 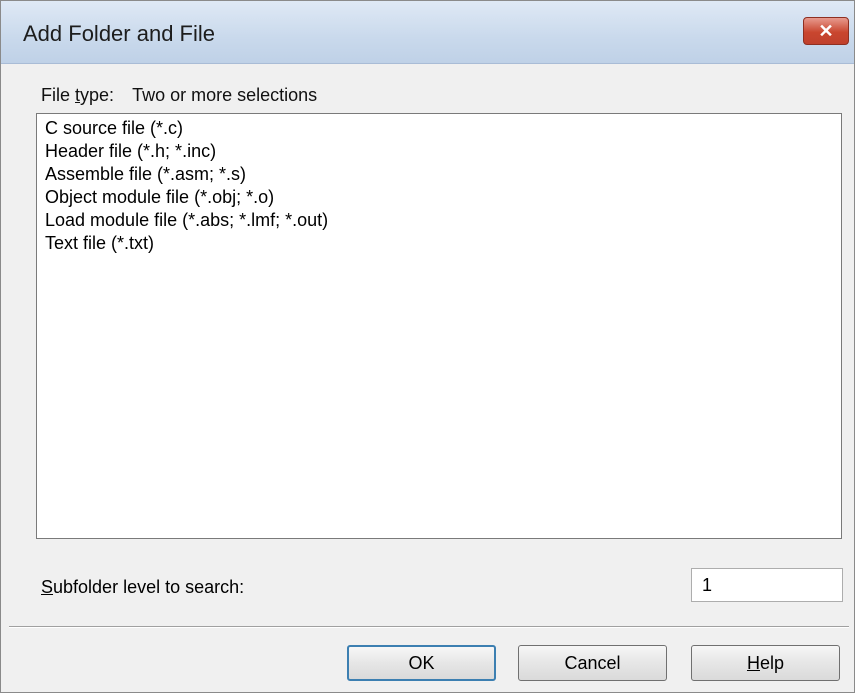 What do you see at coordinates (592, 663) in the screenshot?
I see `cancel-button: Cancel` at bounding box center [592, 663].